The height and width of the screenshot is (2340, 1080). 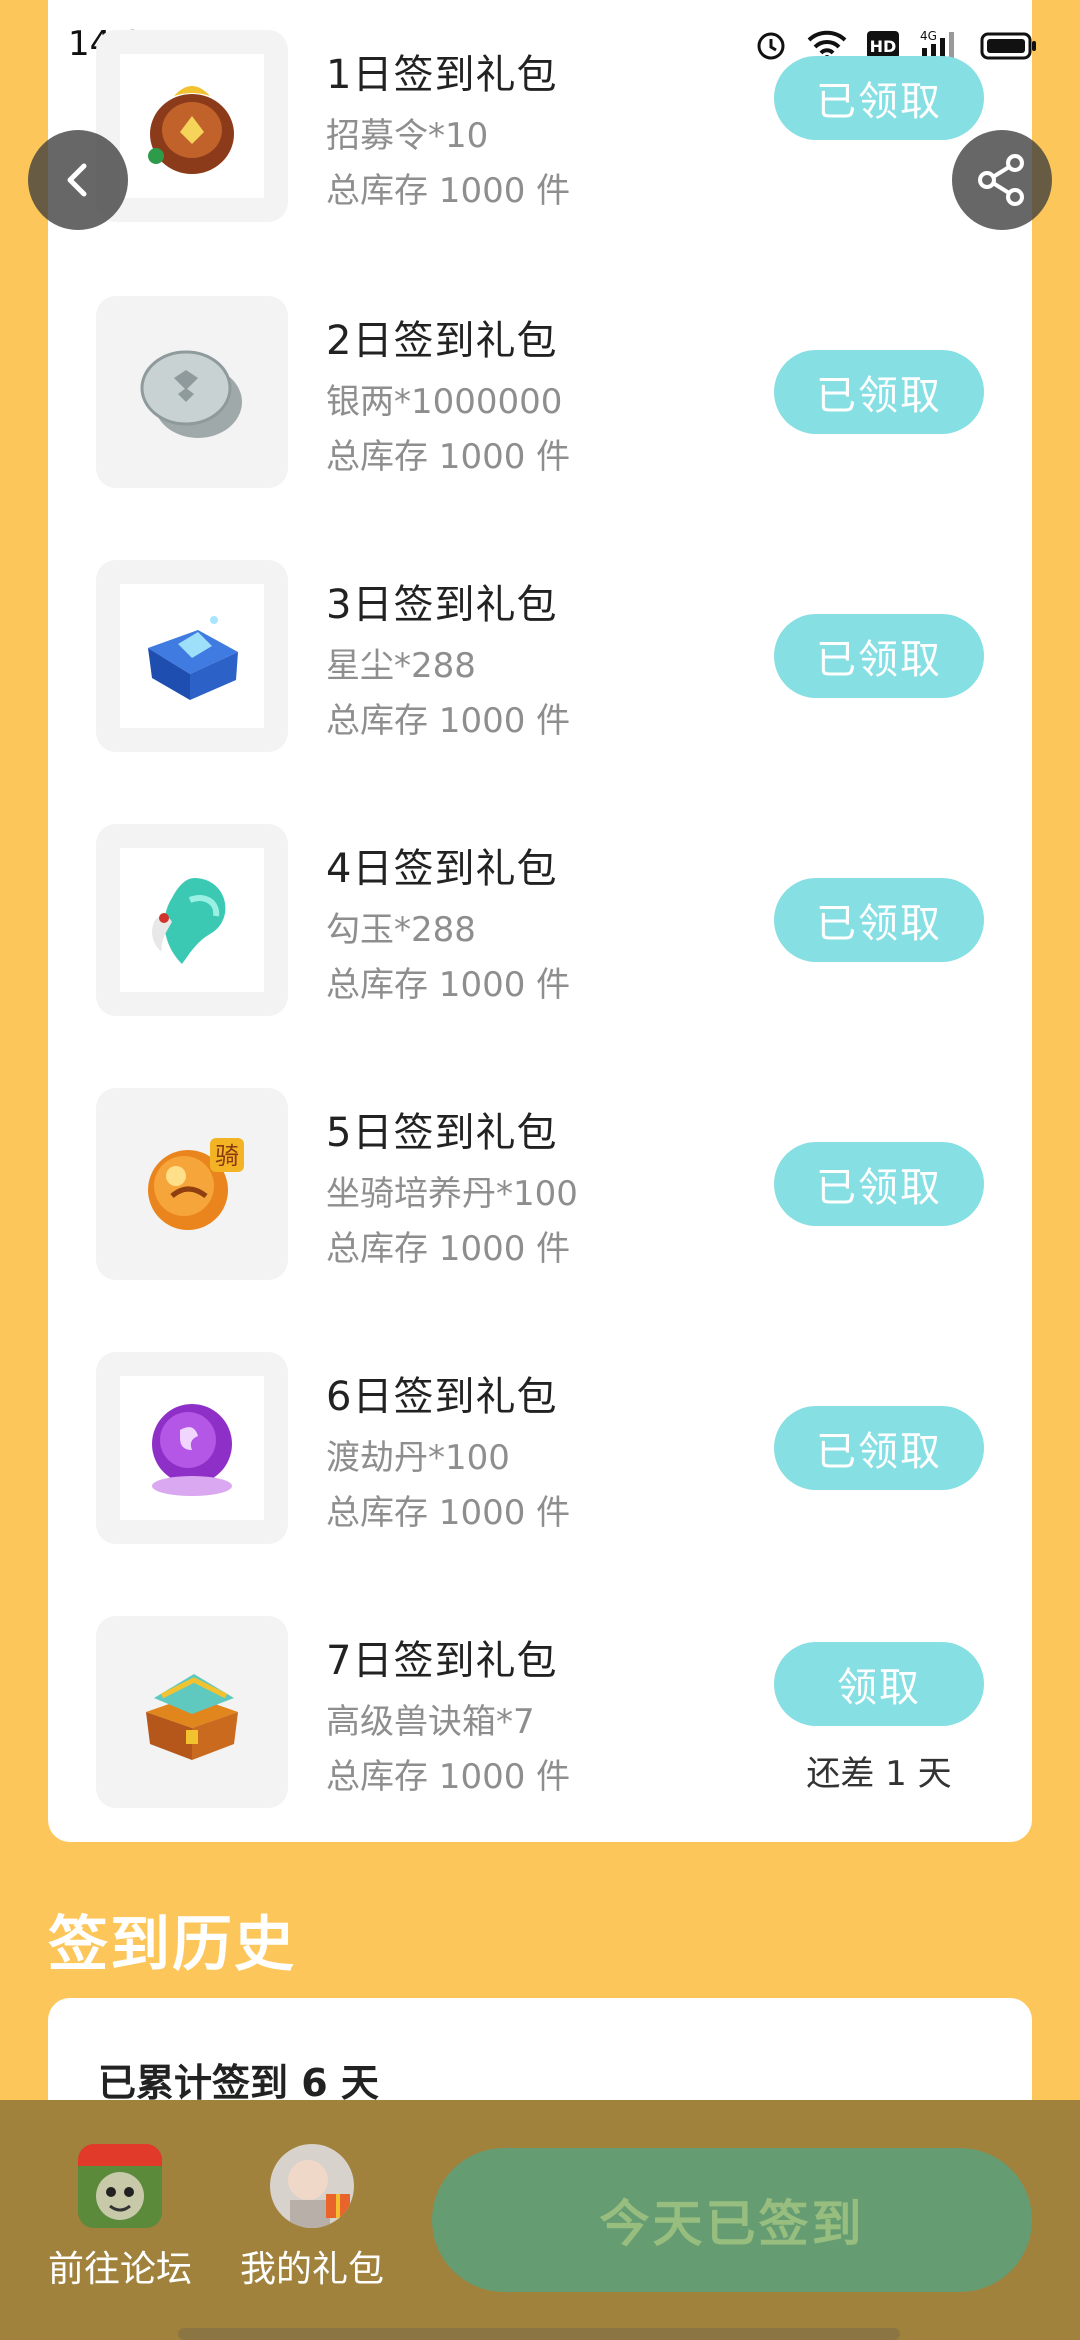 I want to click on forum-game-icon, so click(x=120, y=2186).